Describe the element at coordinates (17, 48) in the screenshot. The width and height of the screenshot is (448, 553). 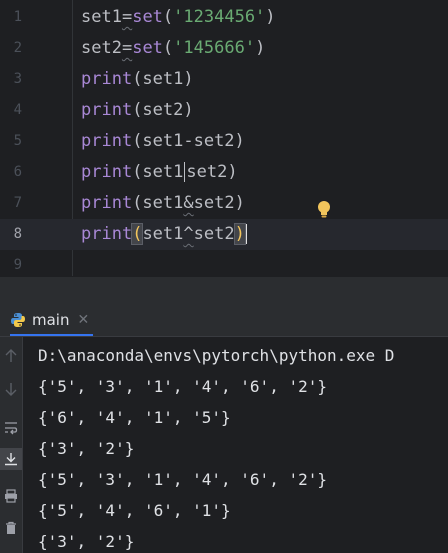
I see `line-number: 2` at that location.